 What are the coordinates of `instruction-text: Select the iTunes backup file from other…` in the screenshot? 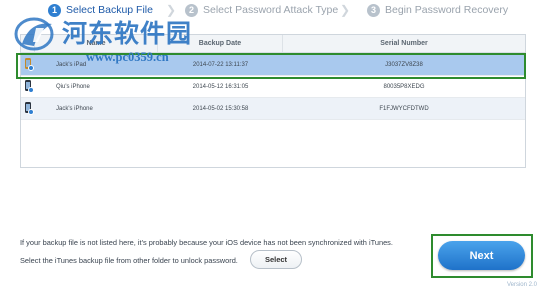 It's located at (129, 260).